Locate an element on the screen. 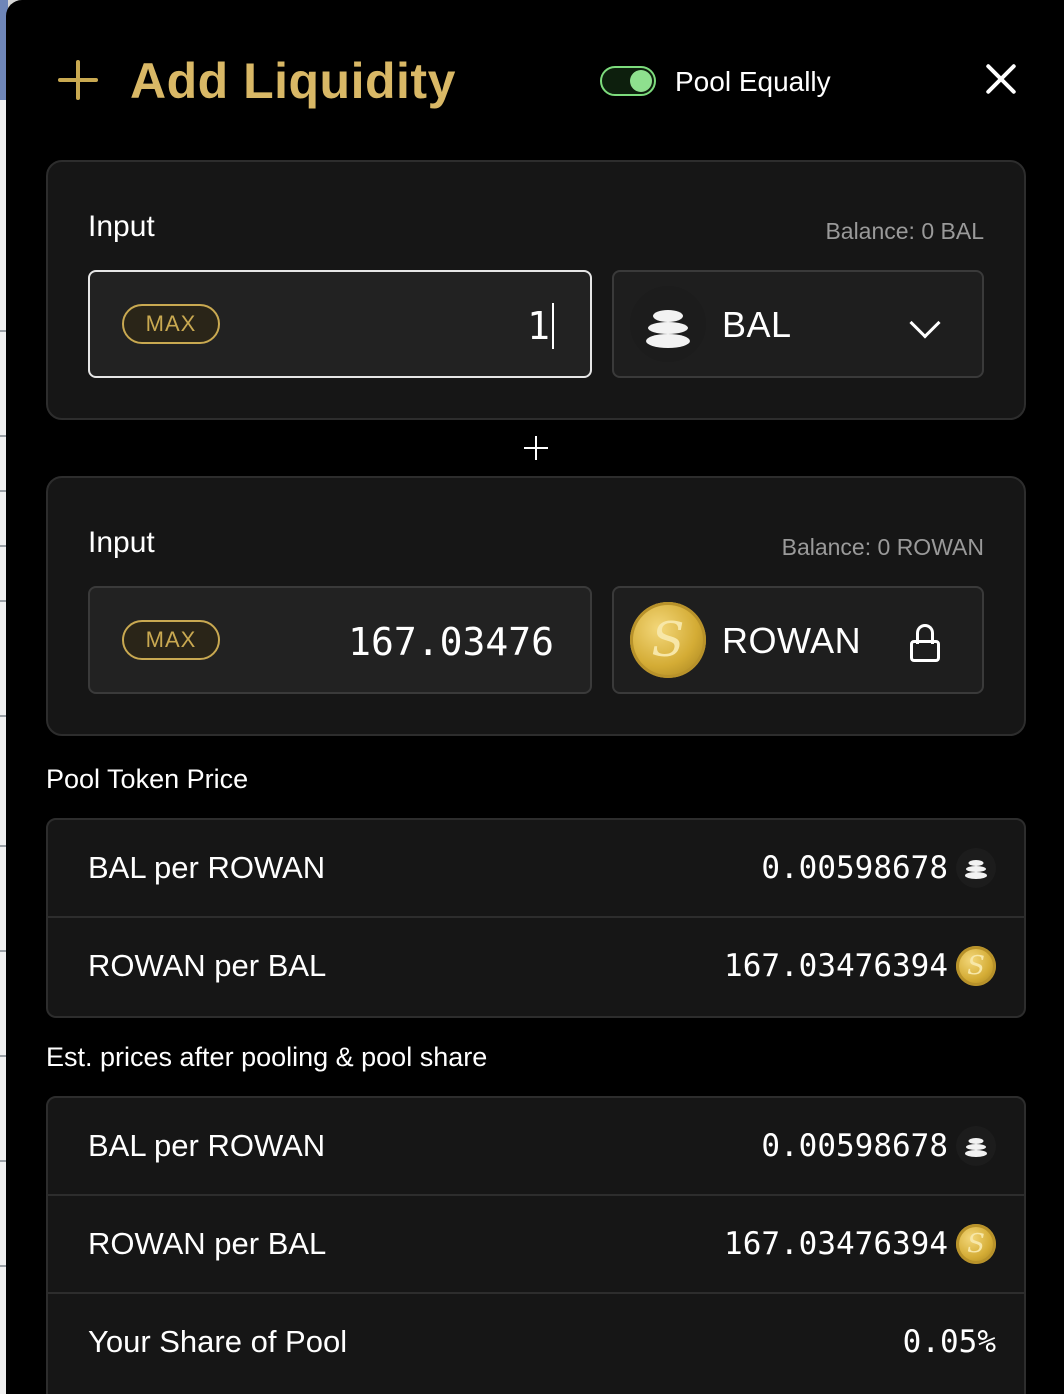 The height and width of the screenshot is (1394, 1064). balance-text: Balance: 0 BAL is located at coordinates (904, 231).